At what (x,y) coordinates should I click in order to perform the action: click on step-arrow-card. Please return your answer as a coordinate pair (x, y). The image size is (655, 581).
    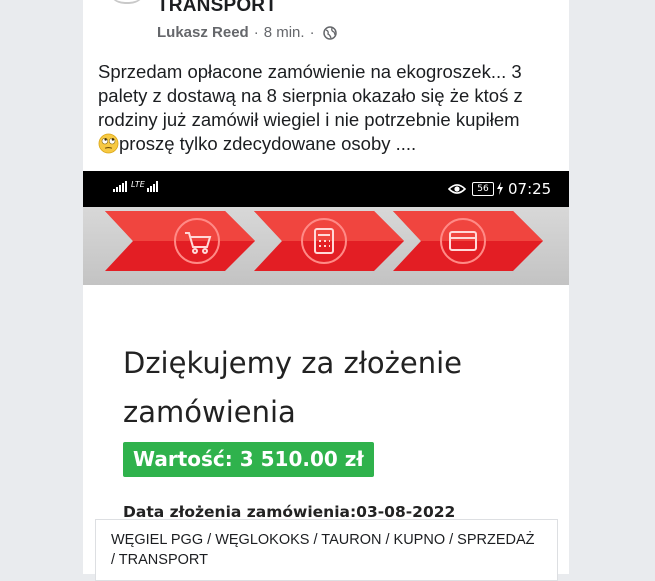
    Looking at the image, I should click on (468, 241).